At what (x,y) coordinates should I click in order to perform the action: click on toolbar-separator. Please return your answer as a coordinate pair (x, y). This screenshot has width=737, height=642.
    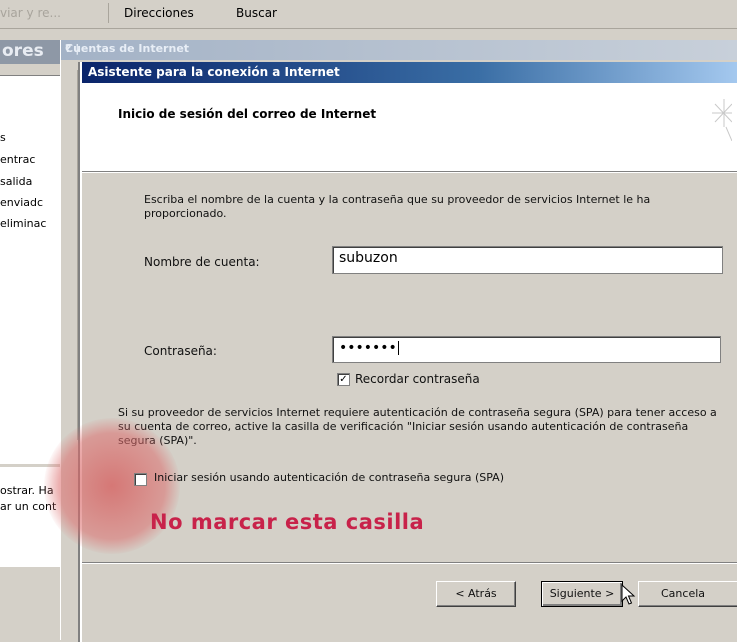
    Looking at the image, I should click on (108, 13).